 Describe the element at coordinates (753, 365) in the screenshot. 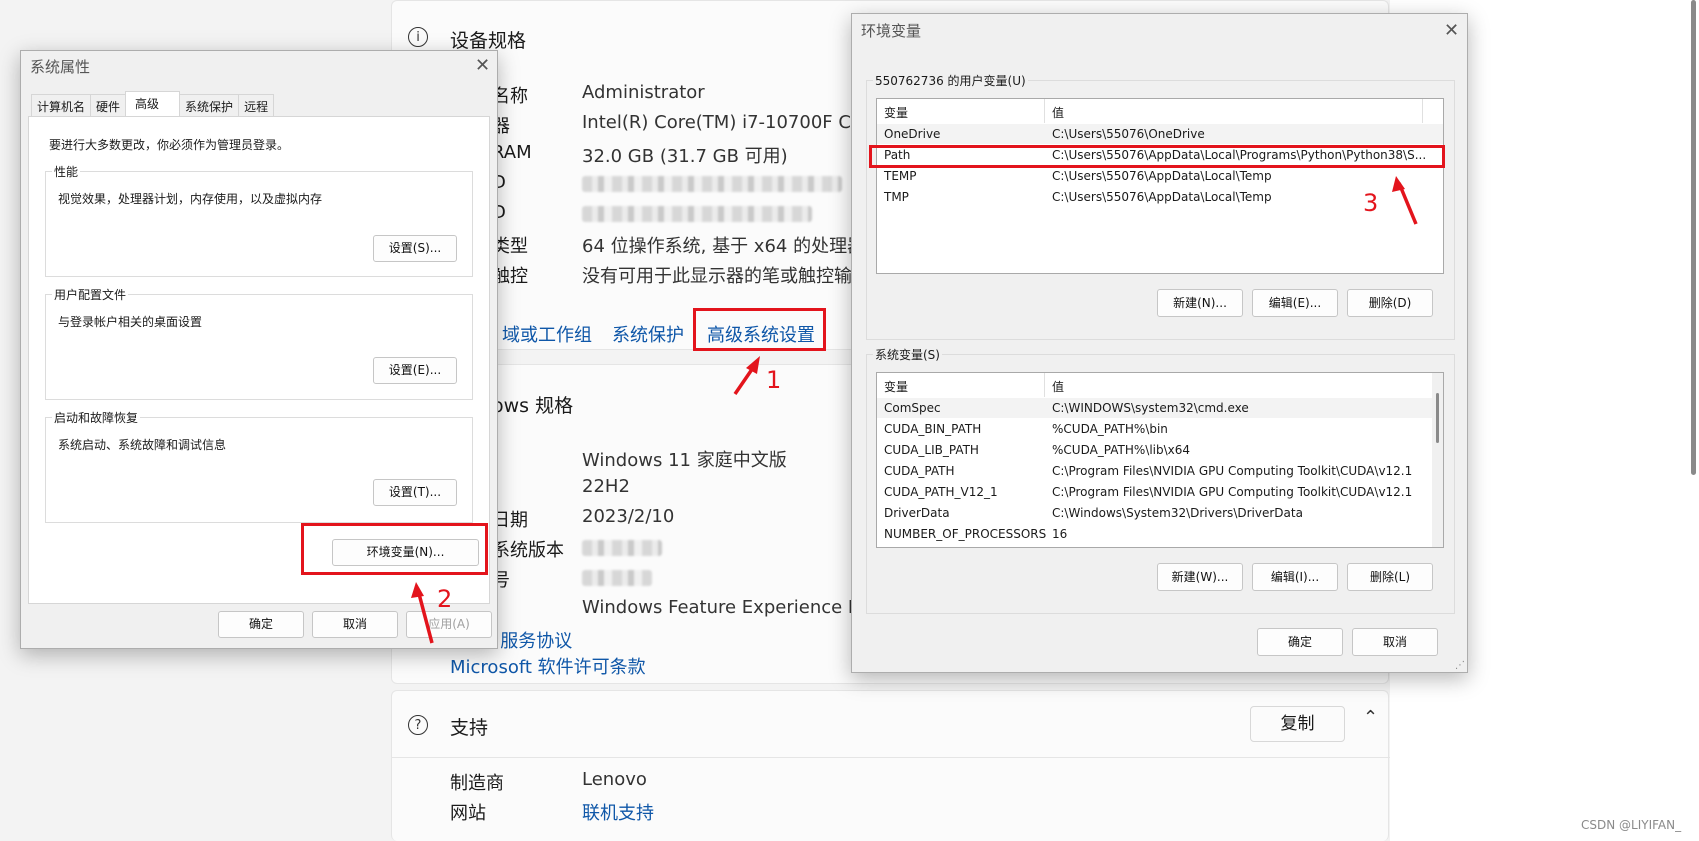

I see `arrow-1-head` at that location.